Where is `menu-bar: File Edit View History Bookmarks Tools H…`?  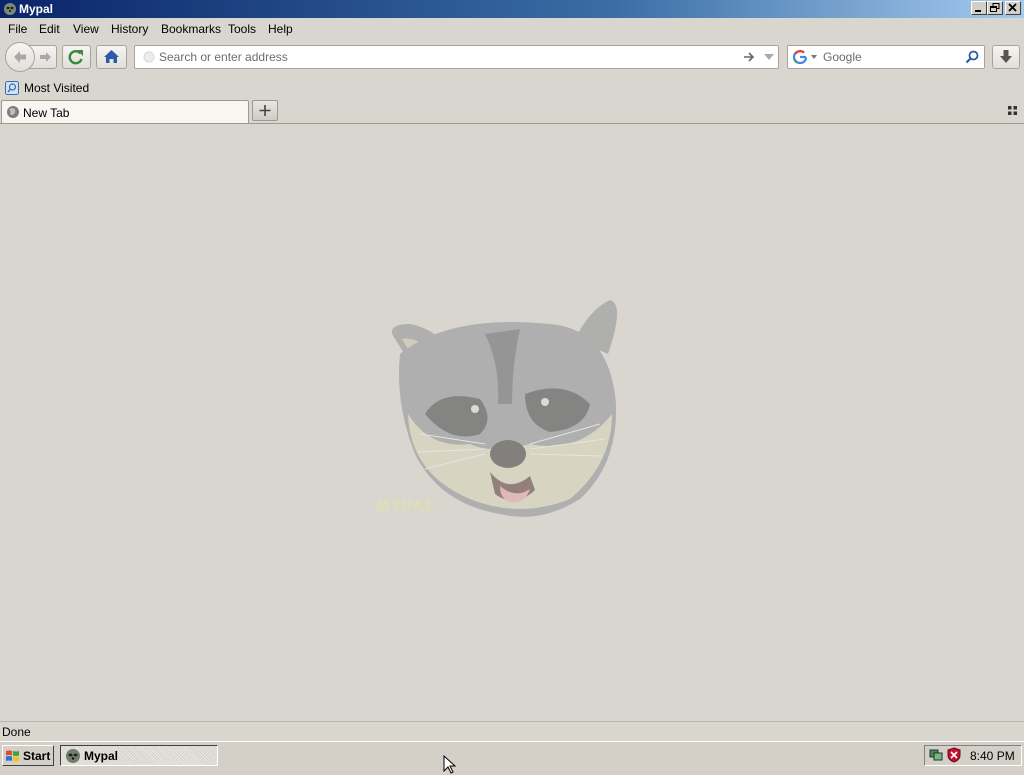 menu-bar: File Edit View History Bookmarks Tools H… is located at coordinates (512, 29).